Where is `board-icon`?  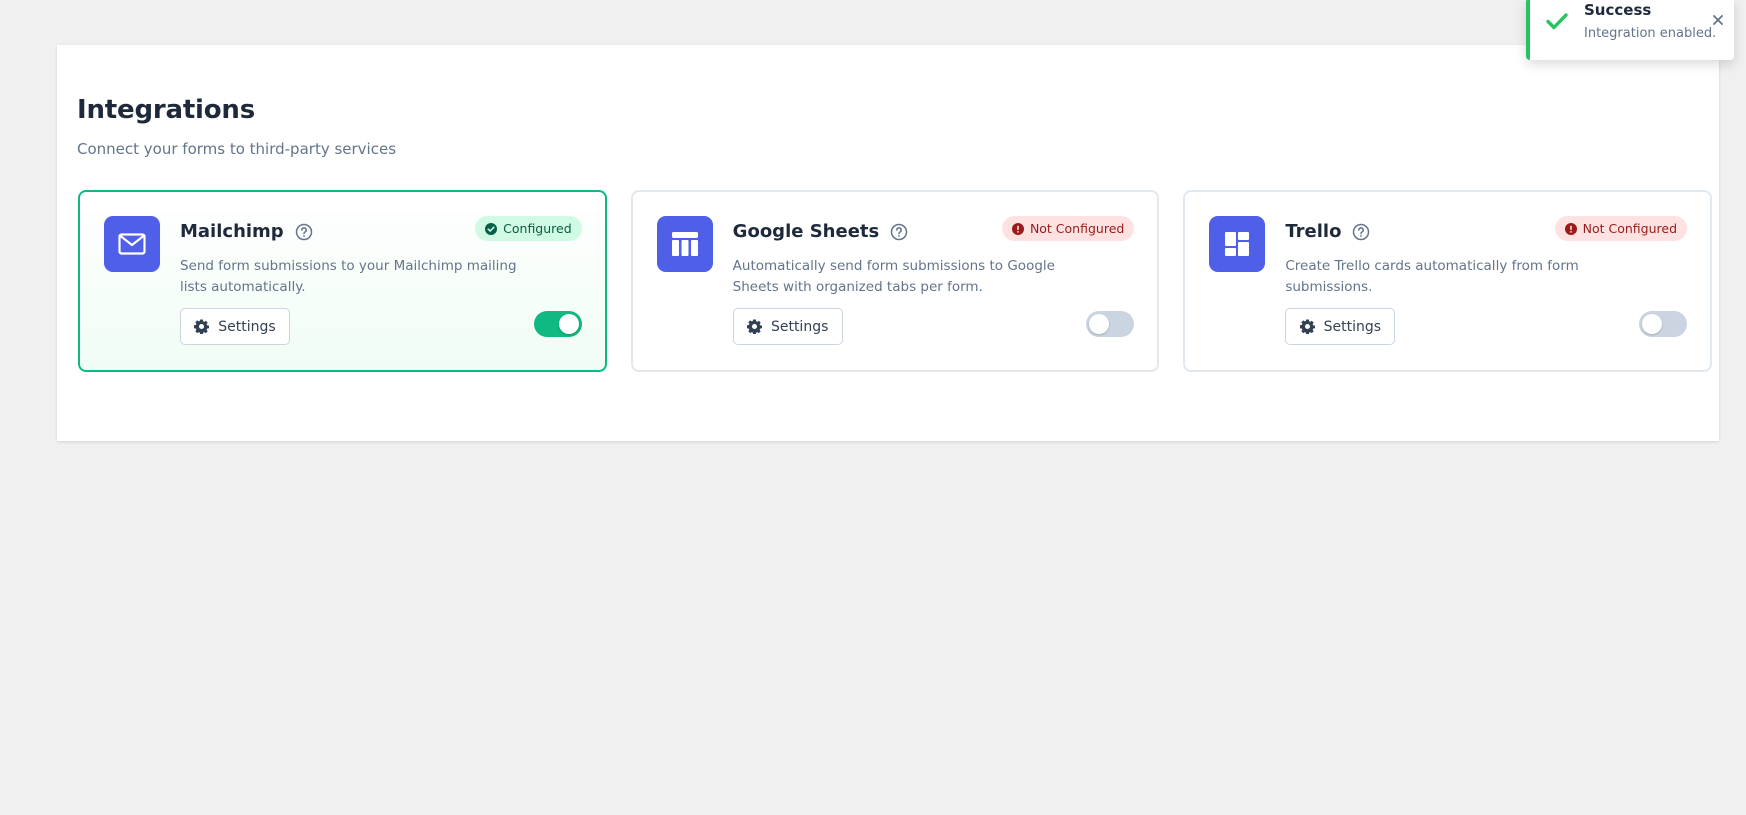
board-icon is located at coordinates (1237, 244).